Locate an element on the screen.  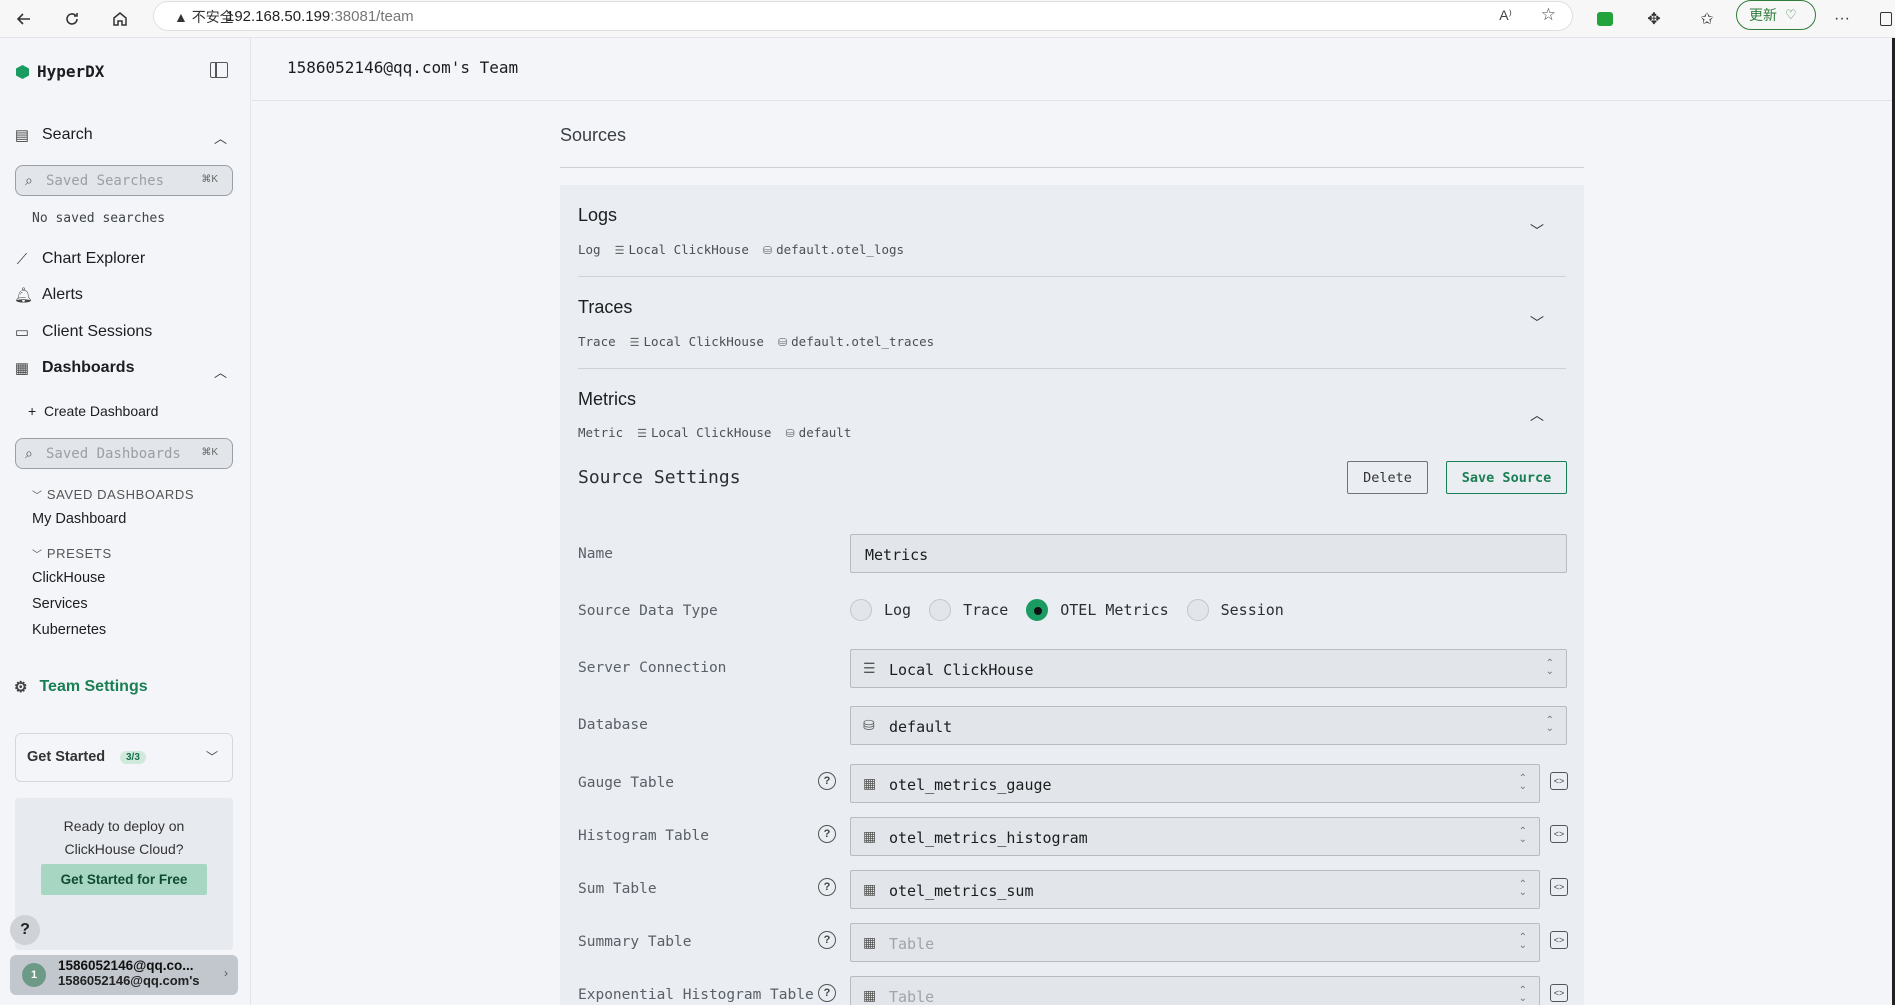
gauge-table-select: ▦ otel_metrics_gauge ⌃ ⌄ is located at coordinates (1195, 783).